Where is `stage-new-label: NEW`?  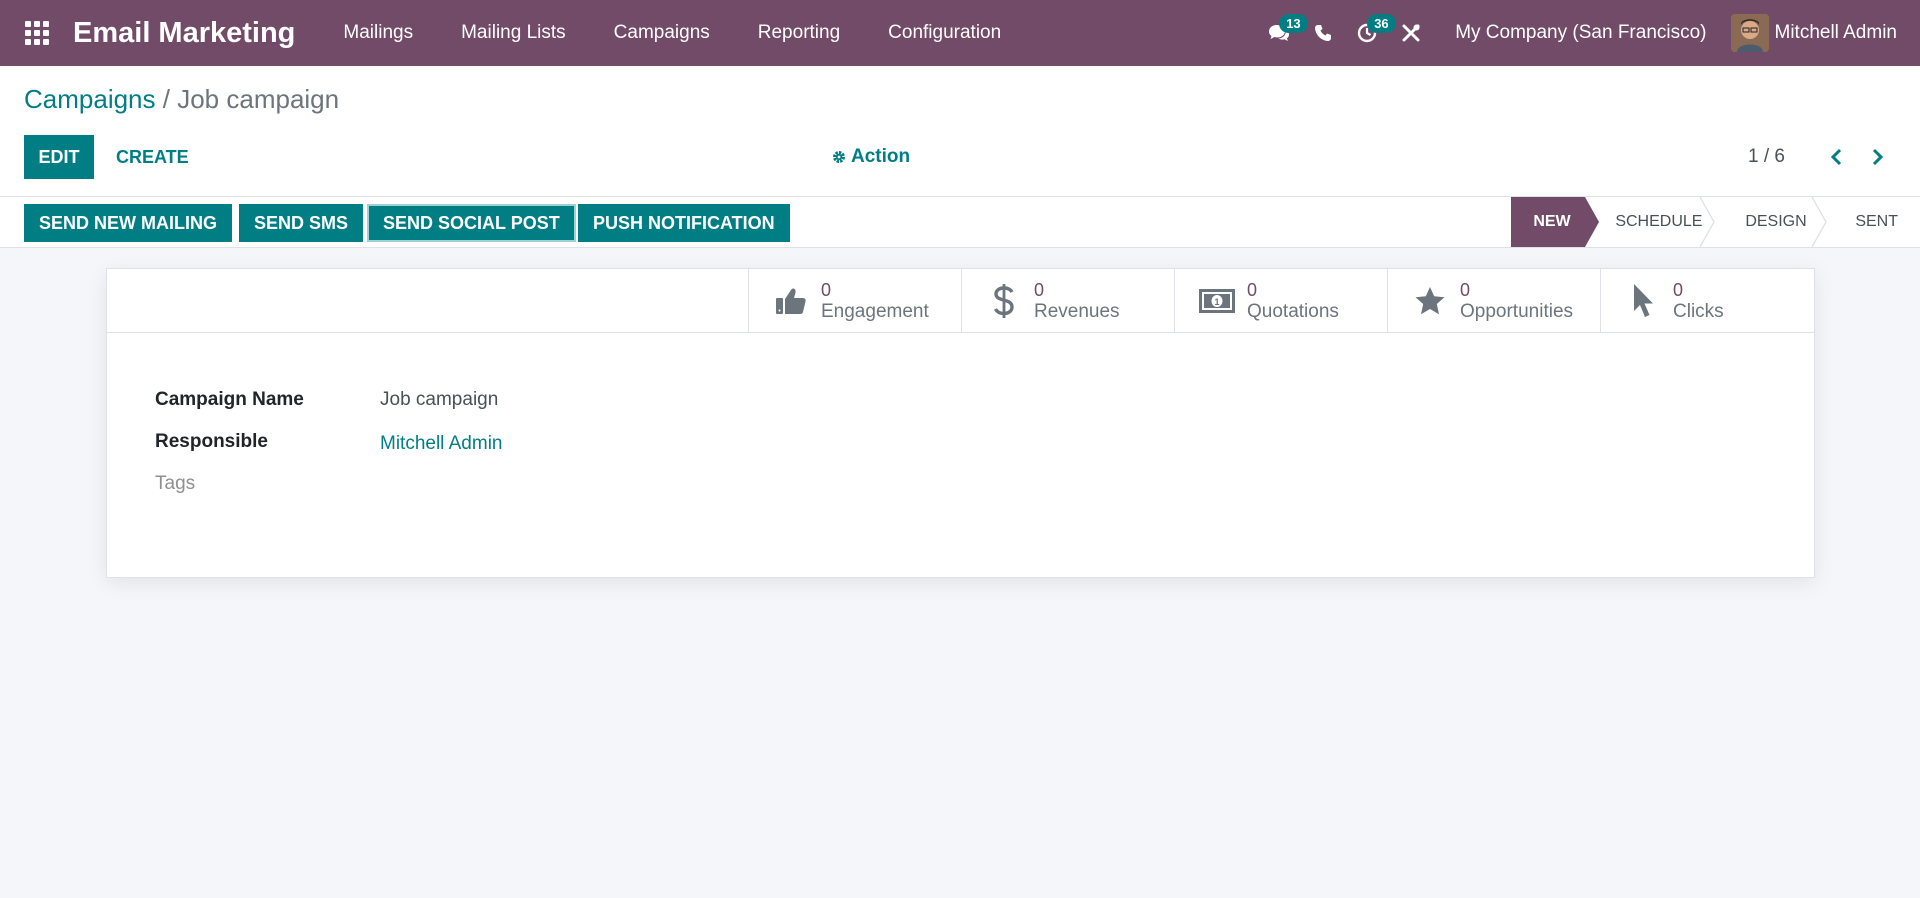
stage-new-label: NEW is located at coordinates (1552, 221).